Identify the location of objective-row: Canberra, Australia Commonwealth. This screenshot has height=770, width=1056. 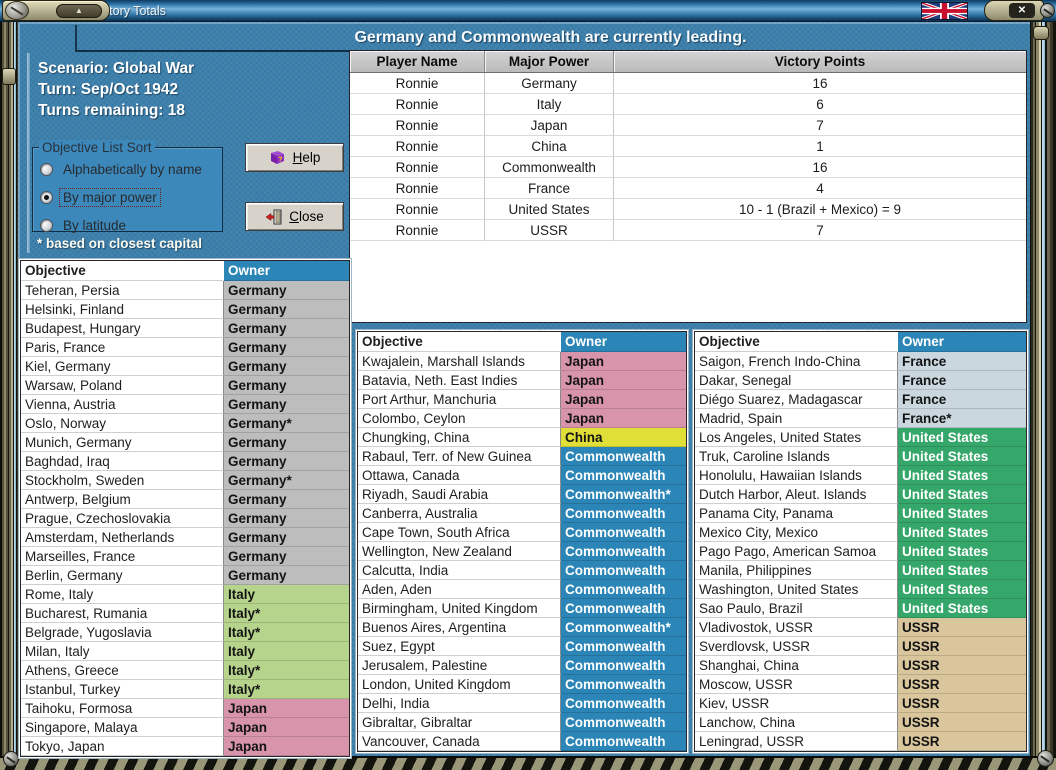
(522, 513).